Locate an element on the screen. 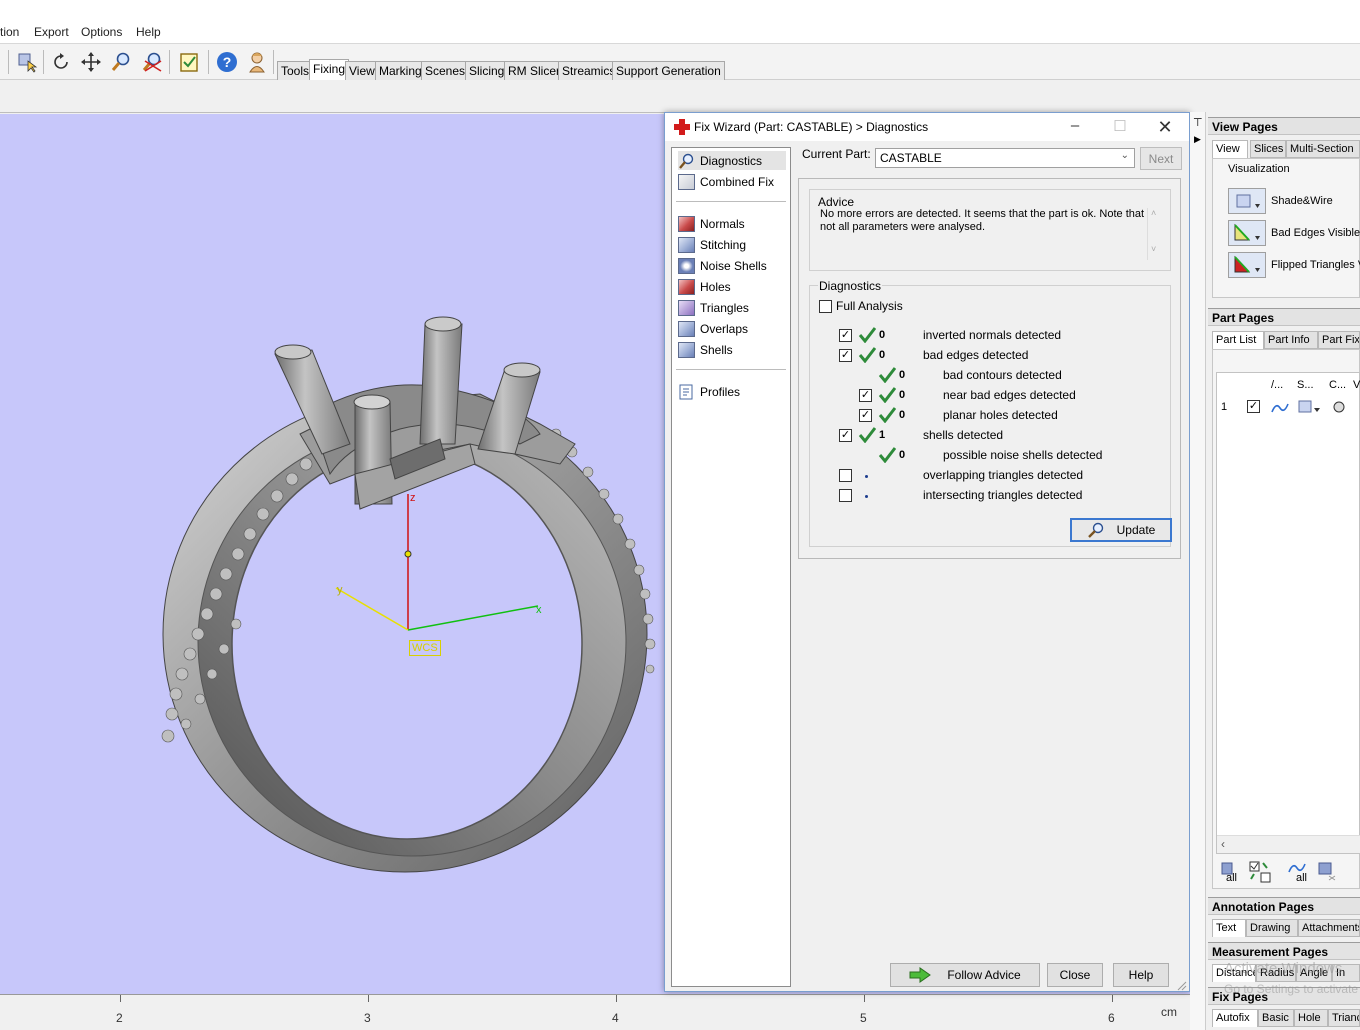  follow-advice-button: Follow Advice is located at coordinates (965, 975).